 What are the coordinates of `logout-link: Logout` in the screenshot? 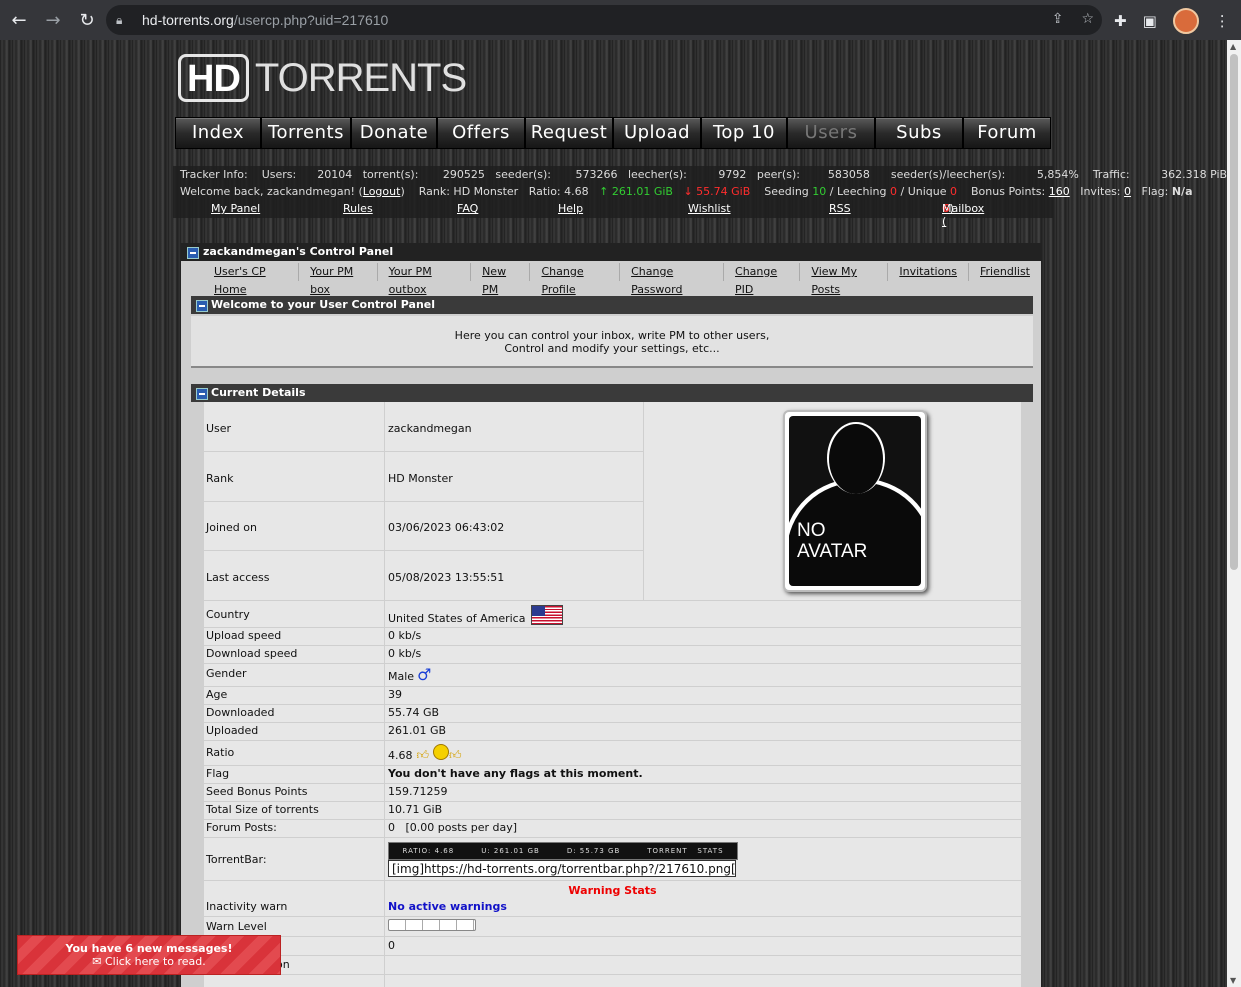 It's located at (382, 191).